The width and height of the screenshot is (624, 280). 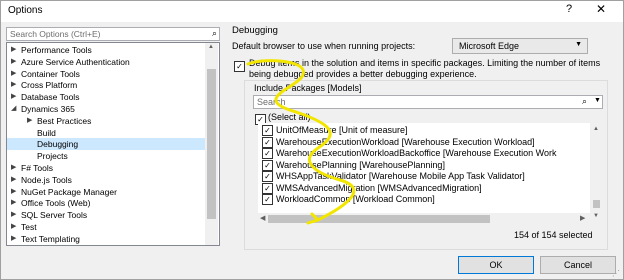 I want to click on package-search-input: Search ⌕ ▼, so click(x=428, y=102).